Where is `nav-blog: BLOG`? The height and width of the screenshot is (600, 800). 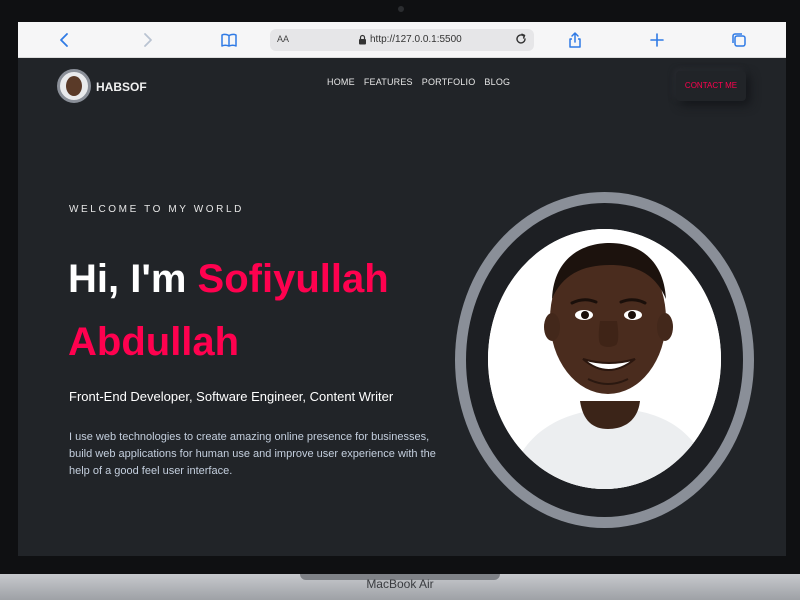 nav-blog: BLOG is located at coordinates (497, 82).